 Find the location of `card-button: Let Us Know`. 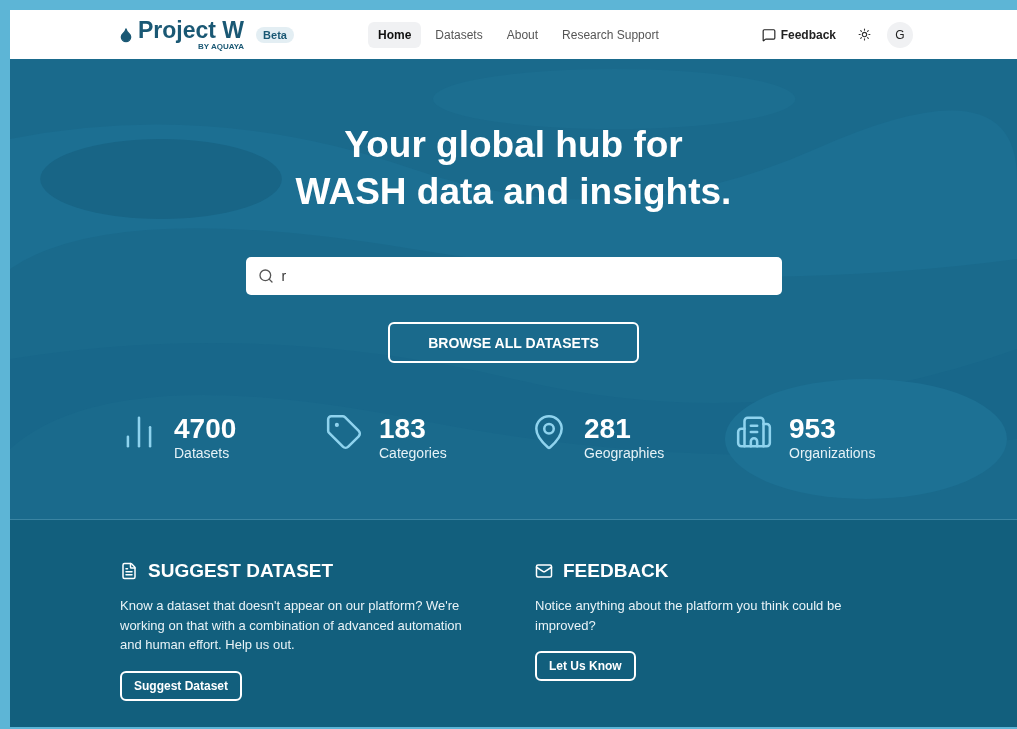

card-button: Let Us Know is located at coordinates (585, 666).